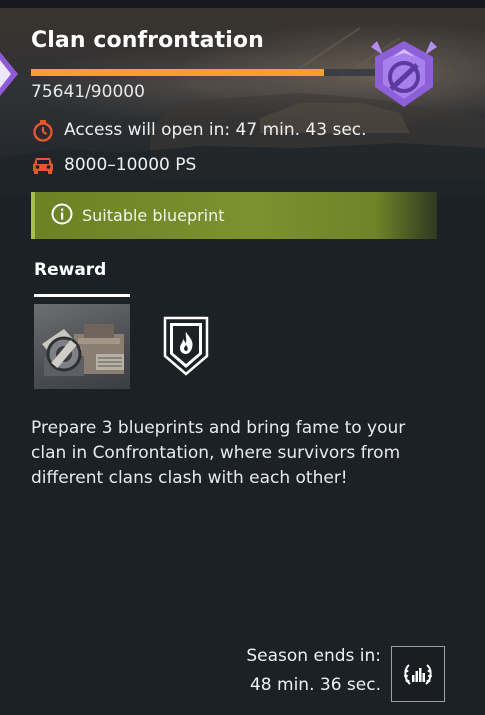 The height and width of the screenshot is (715, 485). I want to click on power-score-row: 8000–10000 PS, so click(113, 165).